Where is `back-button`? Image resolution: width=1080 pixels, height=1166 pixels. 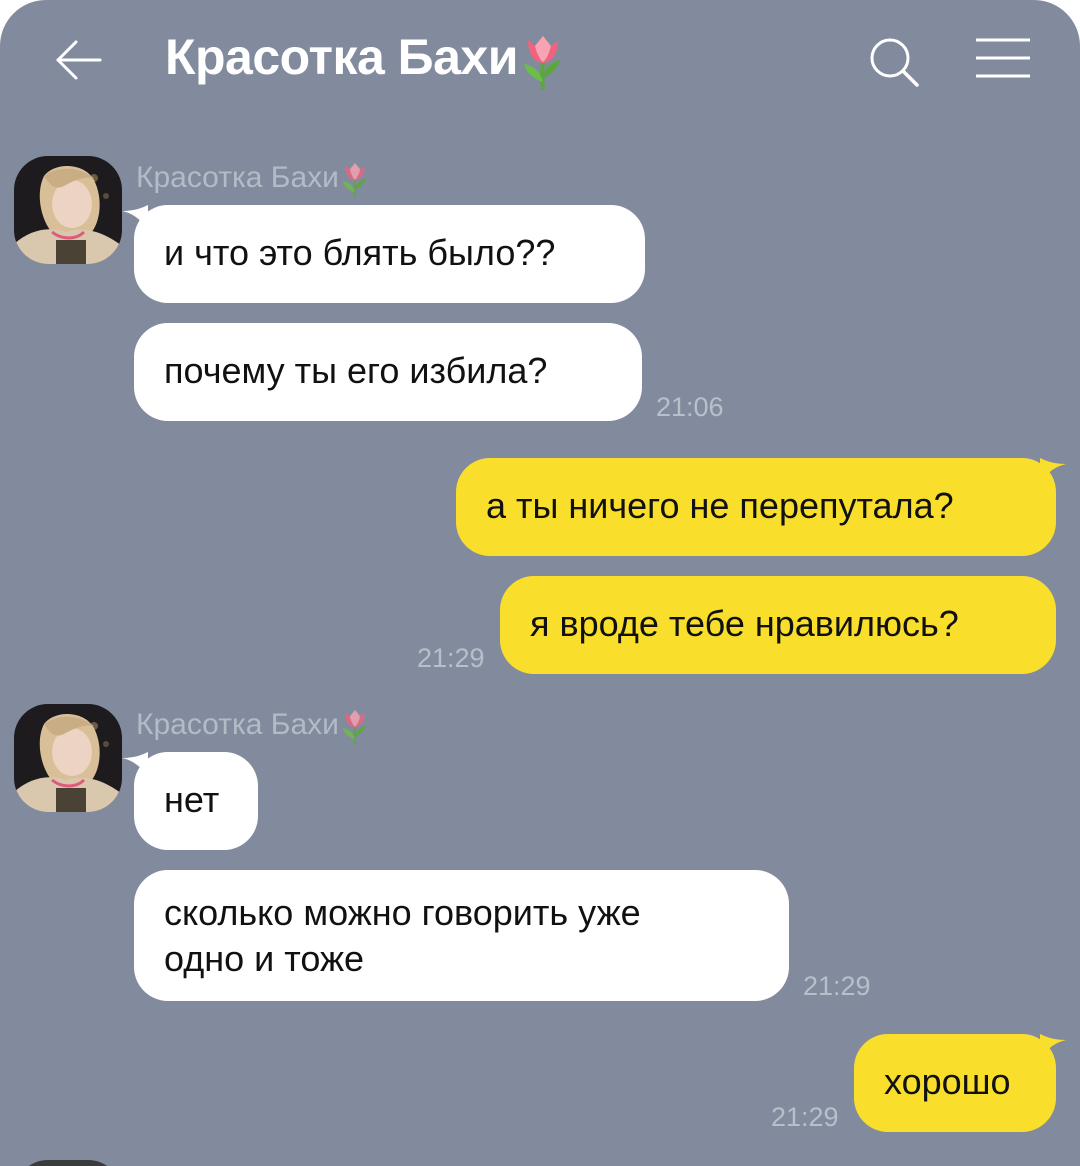 back-button is located at coordinates (78, 60).